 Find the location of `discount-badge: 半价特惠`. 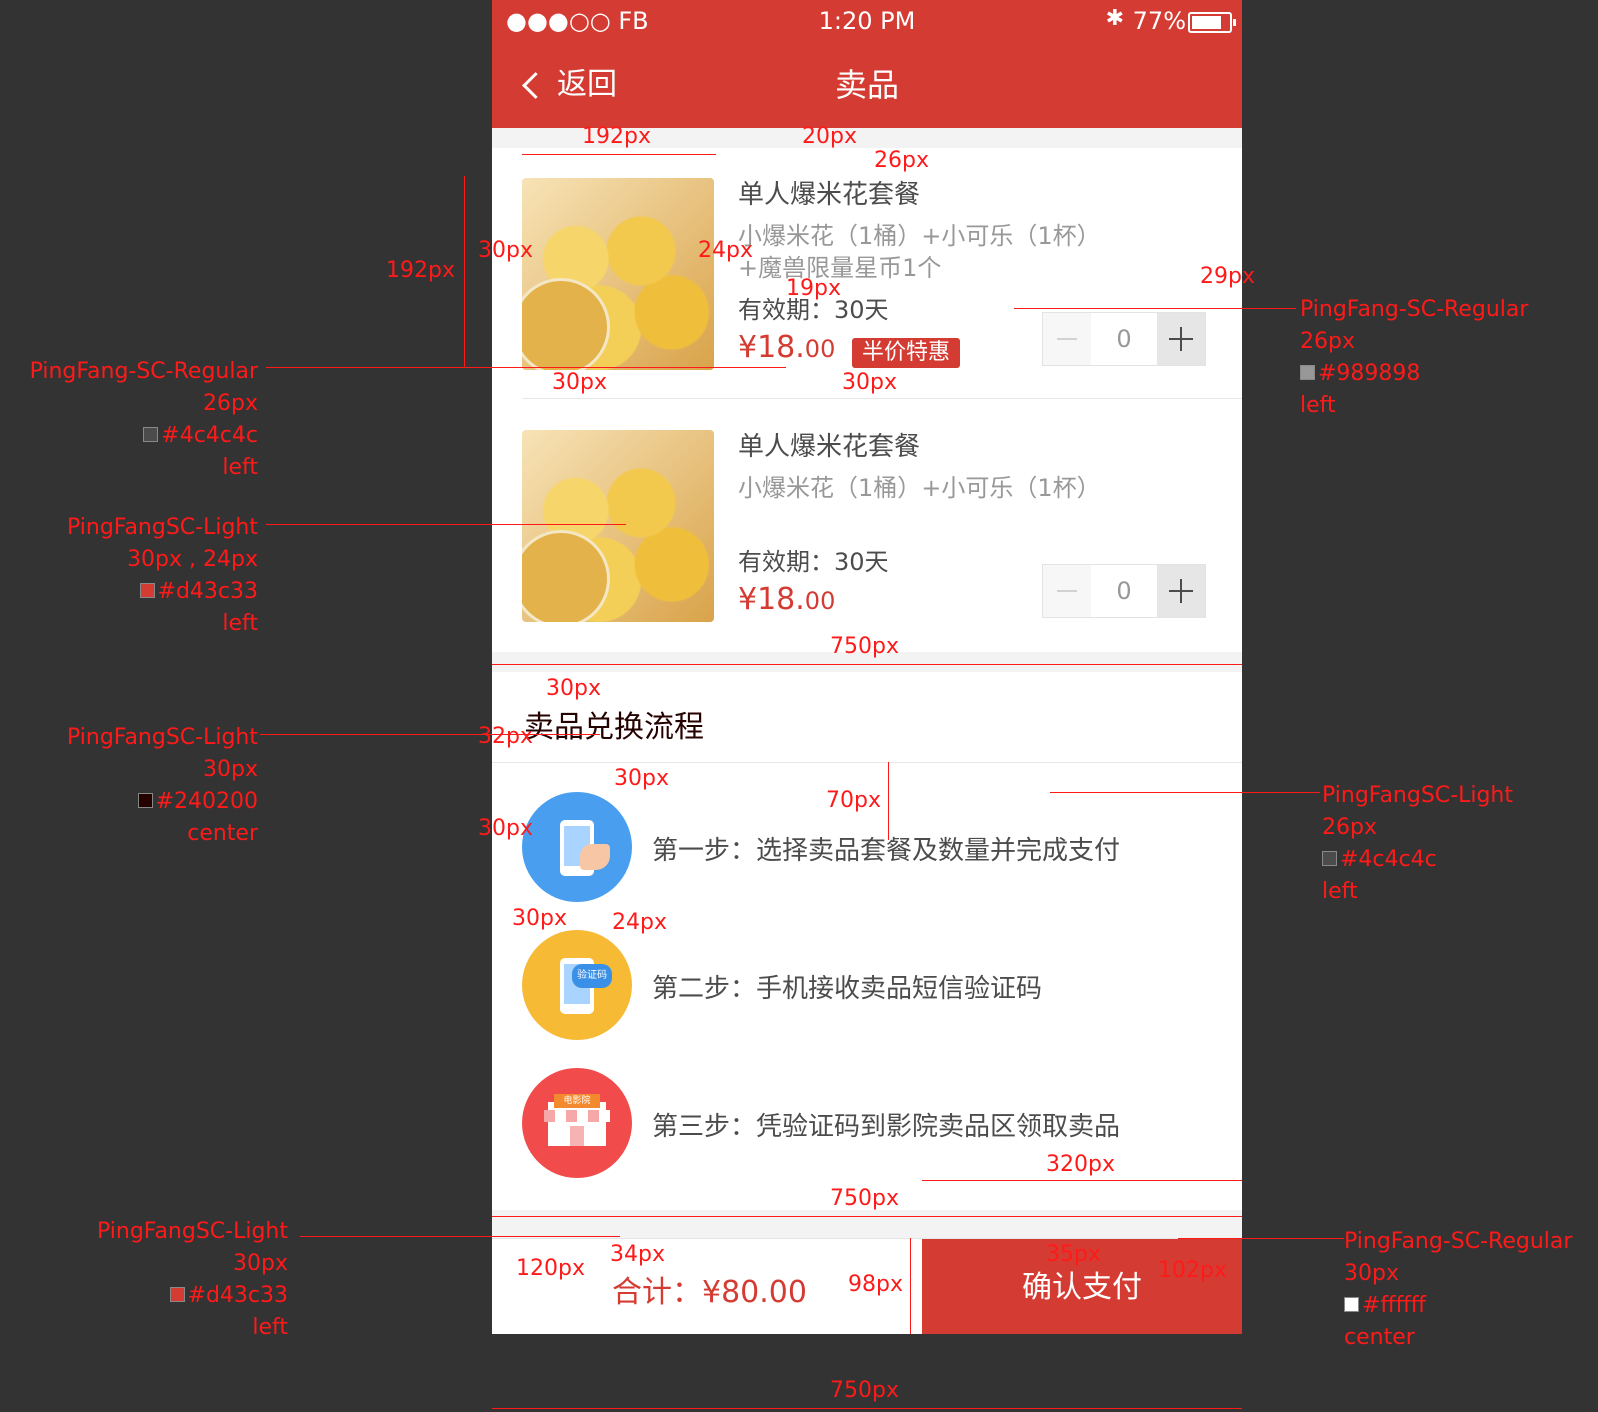

discount-badge: 半价特惠 is located at coordinates (906, 353).